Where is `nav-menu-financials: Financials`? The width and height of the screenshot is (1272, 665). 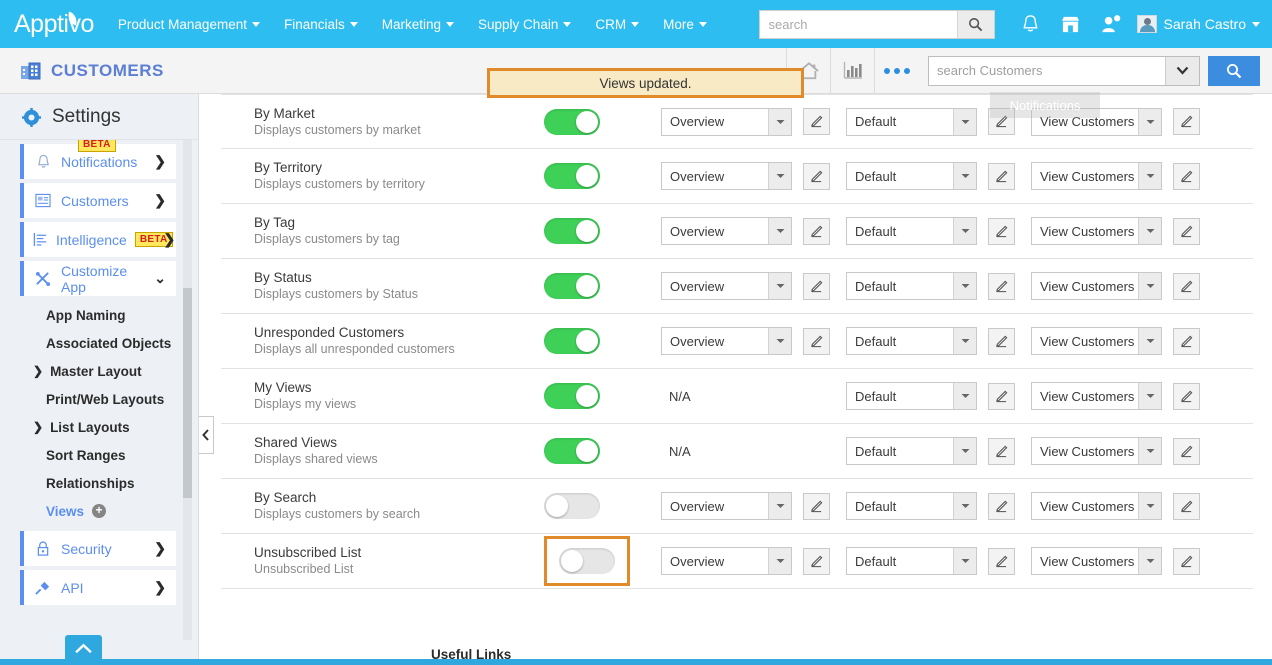
nav-menu-financials: Financials is located at coordinates (321, 24).